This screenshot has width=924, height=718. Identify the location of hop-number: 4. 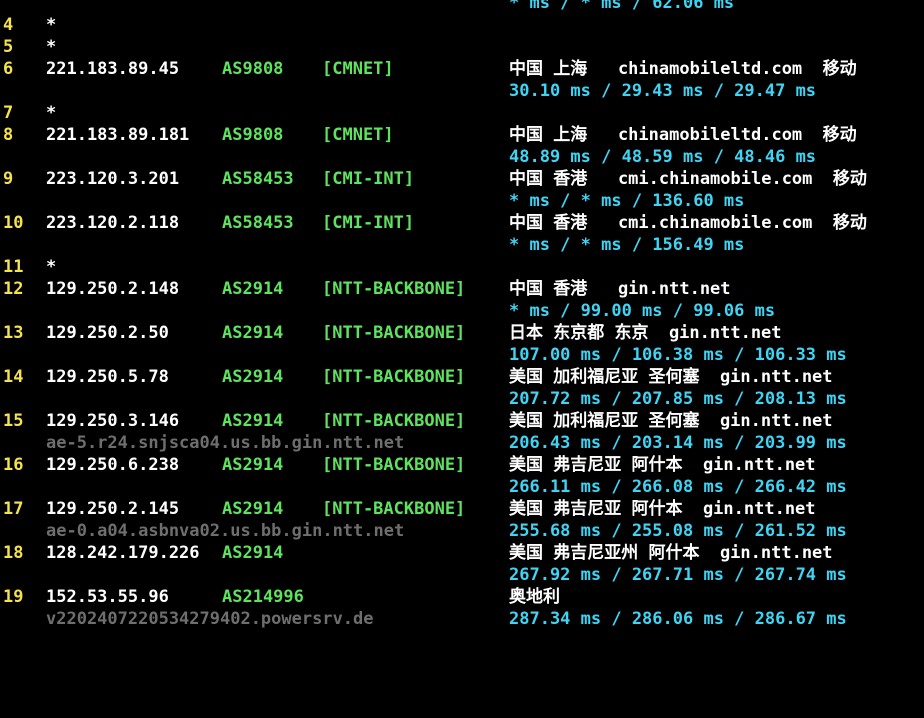
(8, 25).